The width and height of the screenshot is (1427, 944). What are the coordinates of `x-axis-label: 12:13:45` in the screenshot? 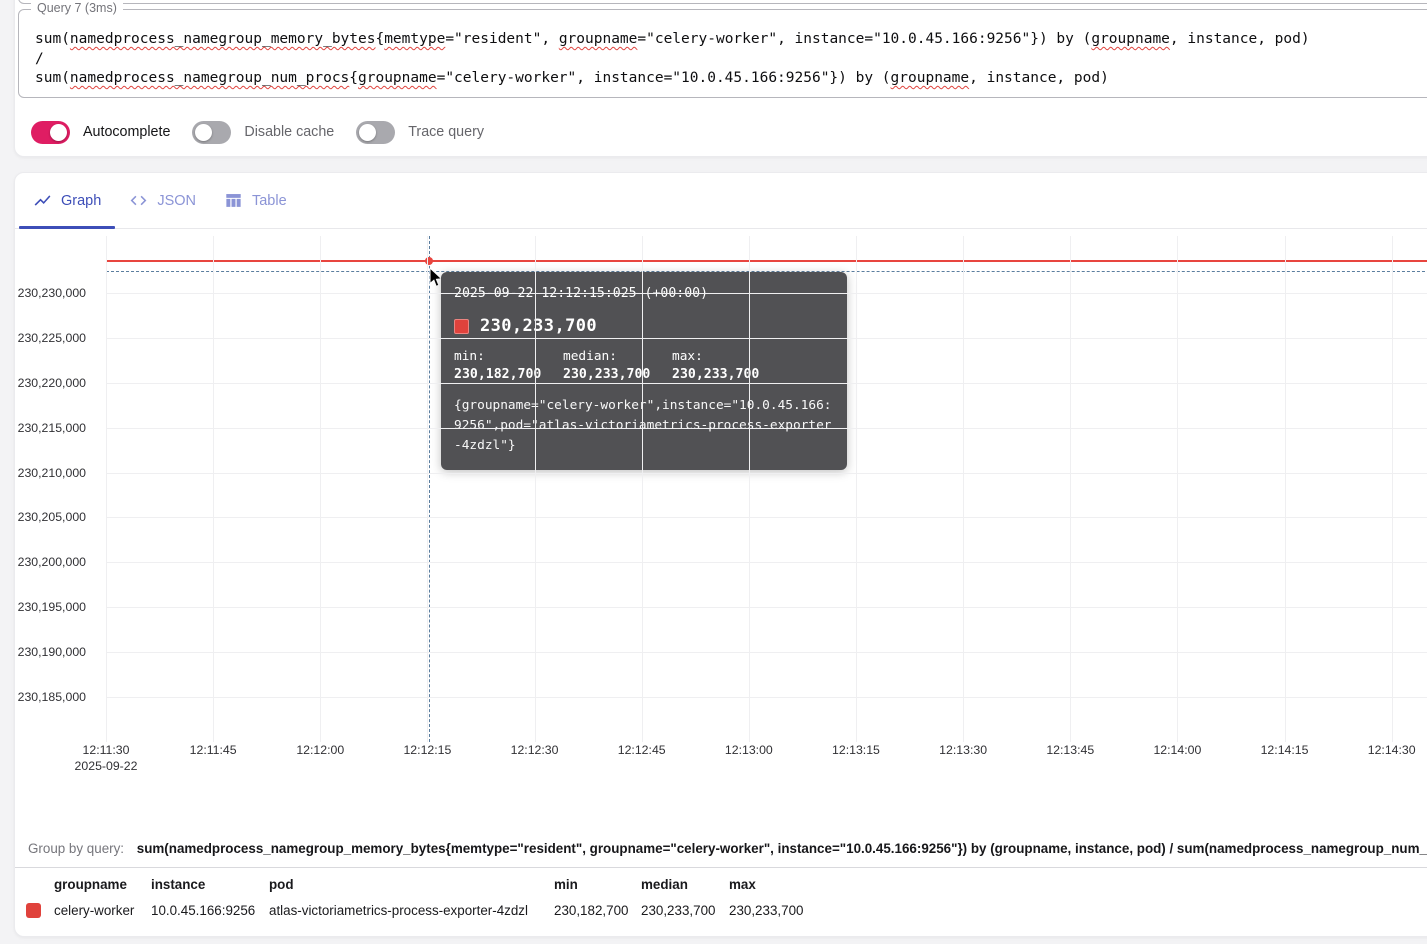 It's located at (1070, 750).